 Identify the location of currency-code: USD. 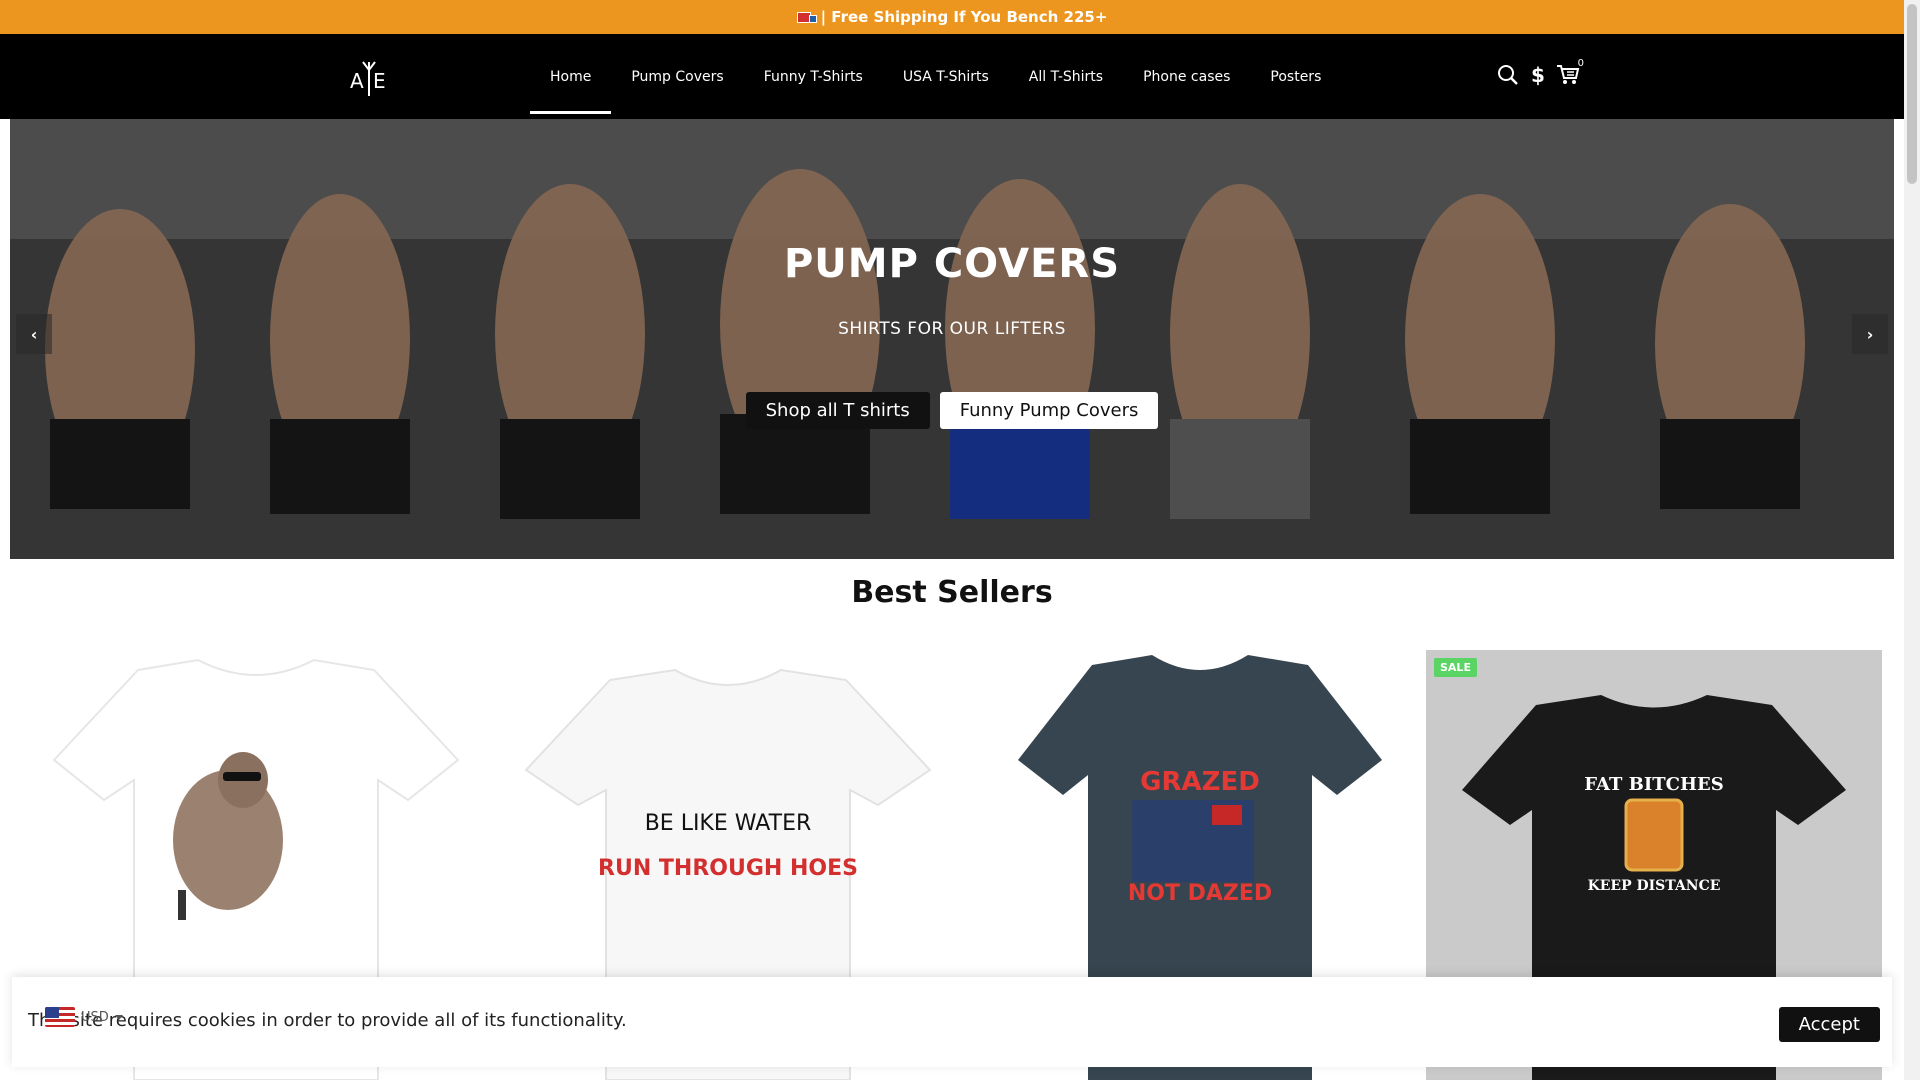
(95, 1017).